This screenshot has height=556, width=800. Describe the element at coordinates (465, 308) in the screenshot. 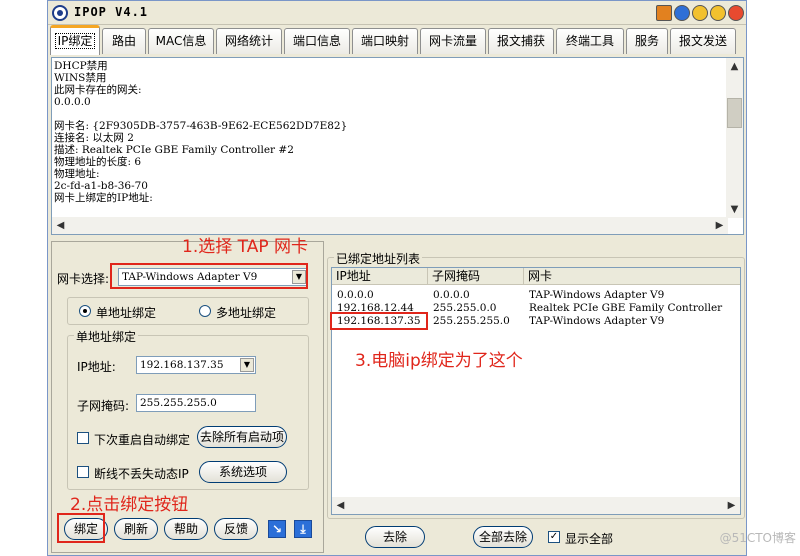

I see `row-mask: 255.255.0.0` at that location.